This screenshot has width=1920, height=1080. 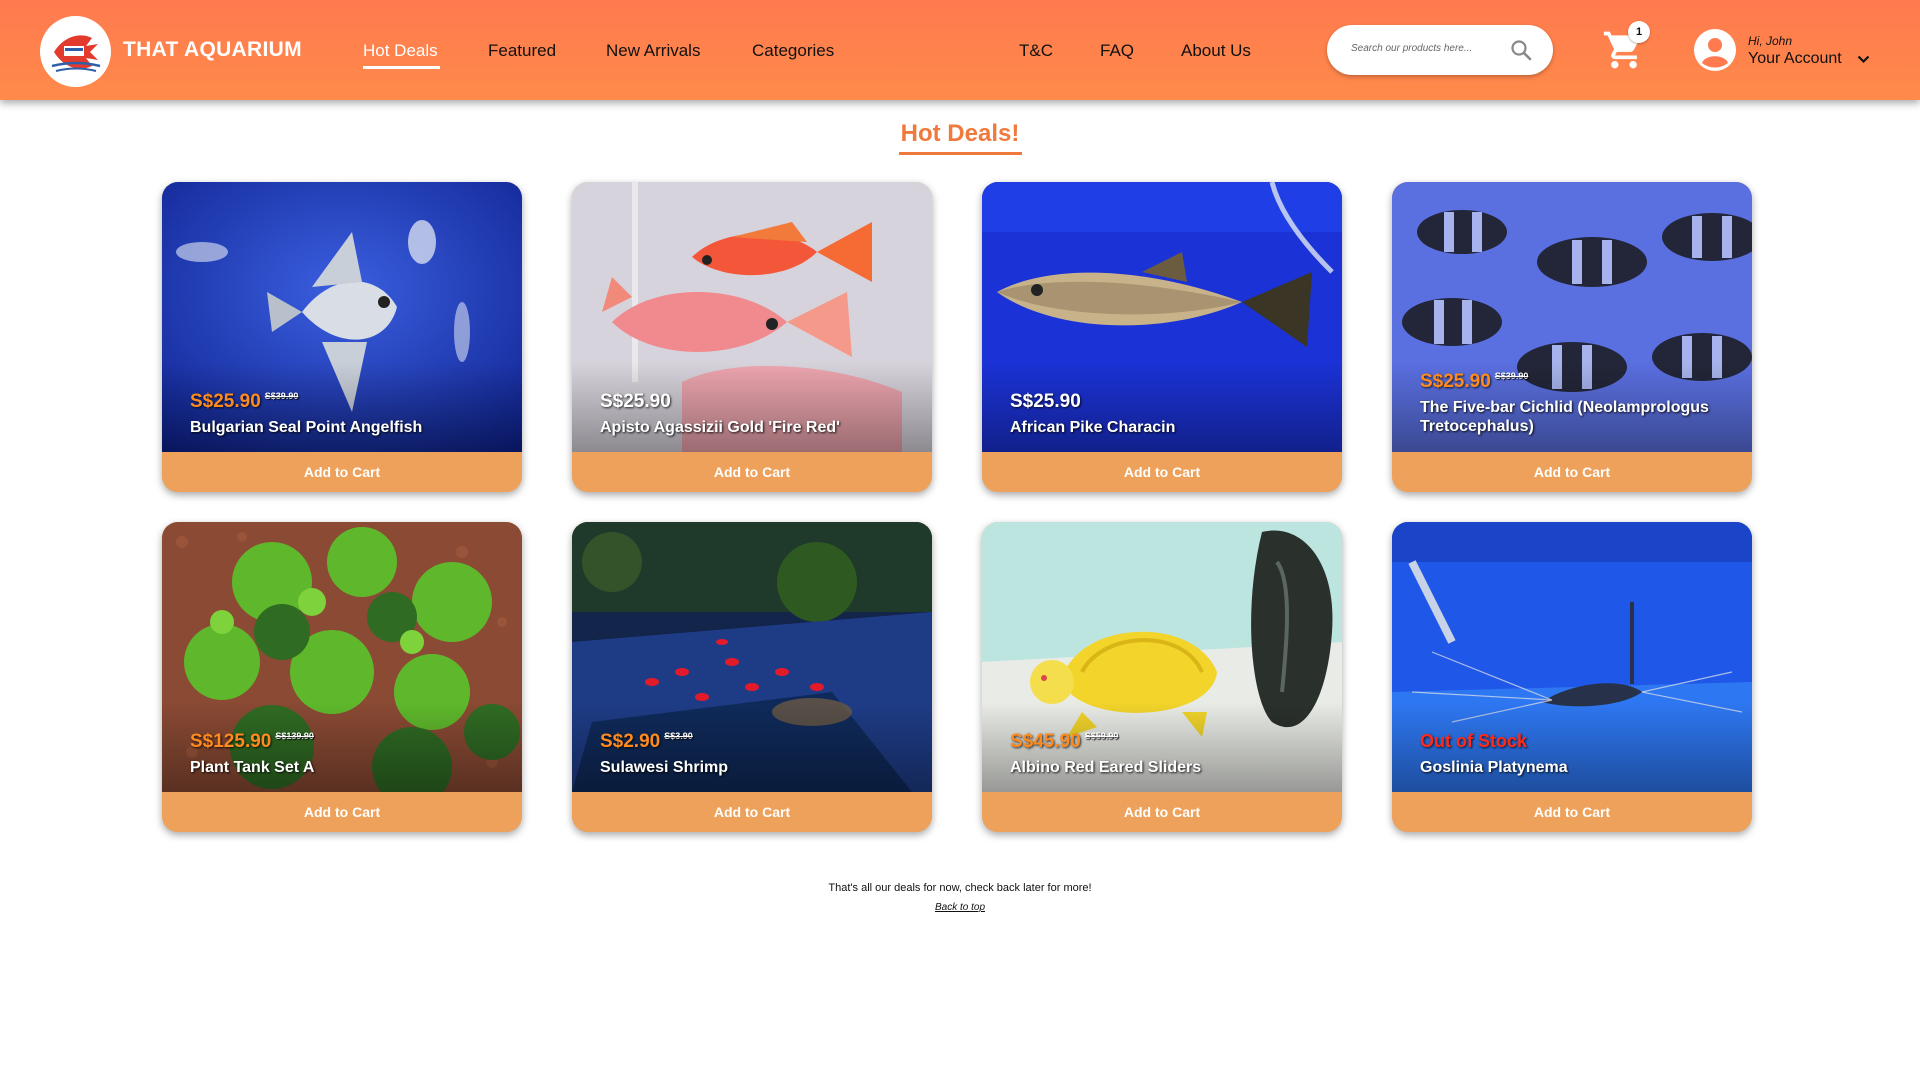 I want to click on sale-price: S$125.90, so click(x=231, y=741).